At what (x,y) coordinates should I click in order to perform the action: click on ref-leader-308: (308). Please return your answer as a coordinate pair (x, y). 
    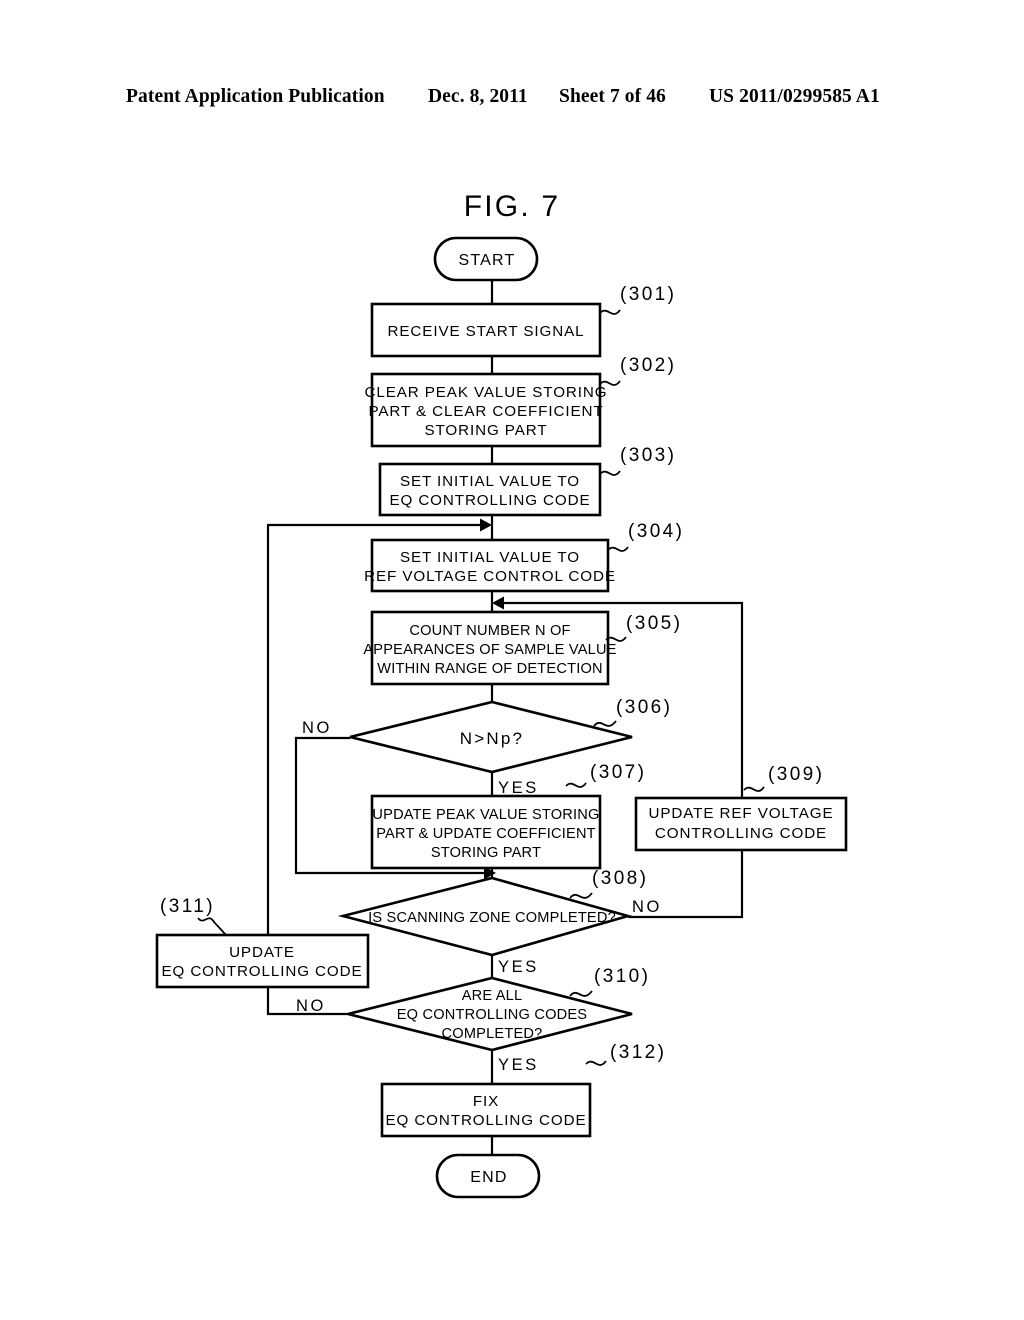
    Looking at the image, I should click on (608, 883).